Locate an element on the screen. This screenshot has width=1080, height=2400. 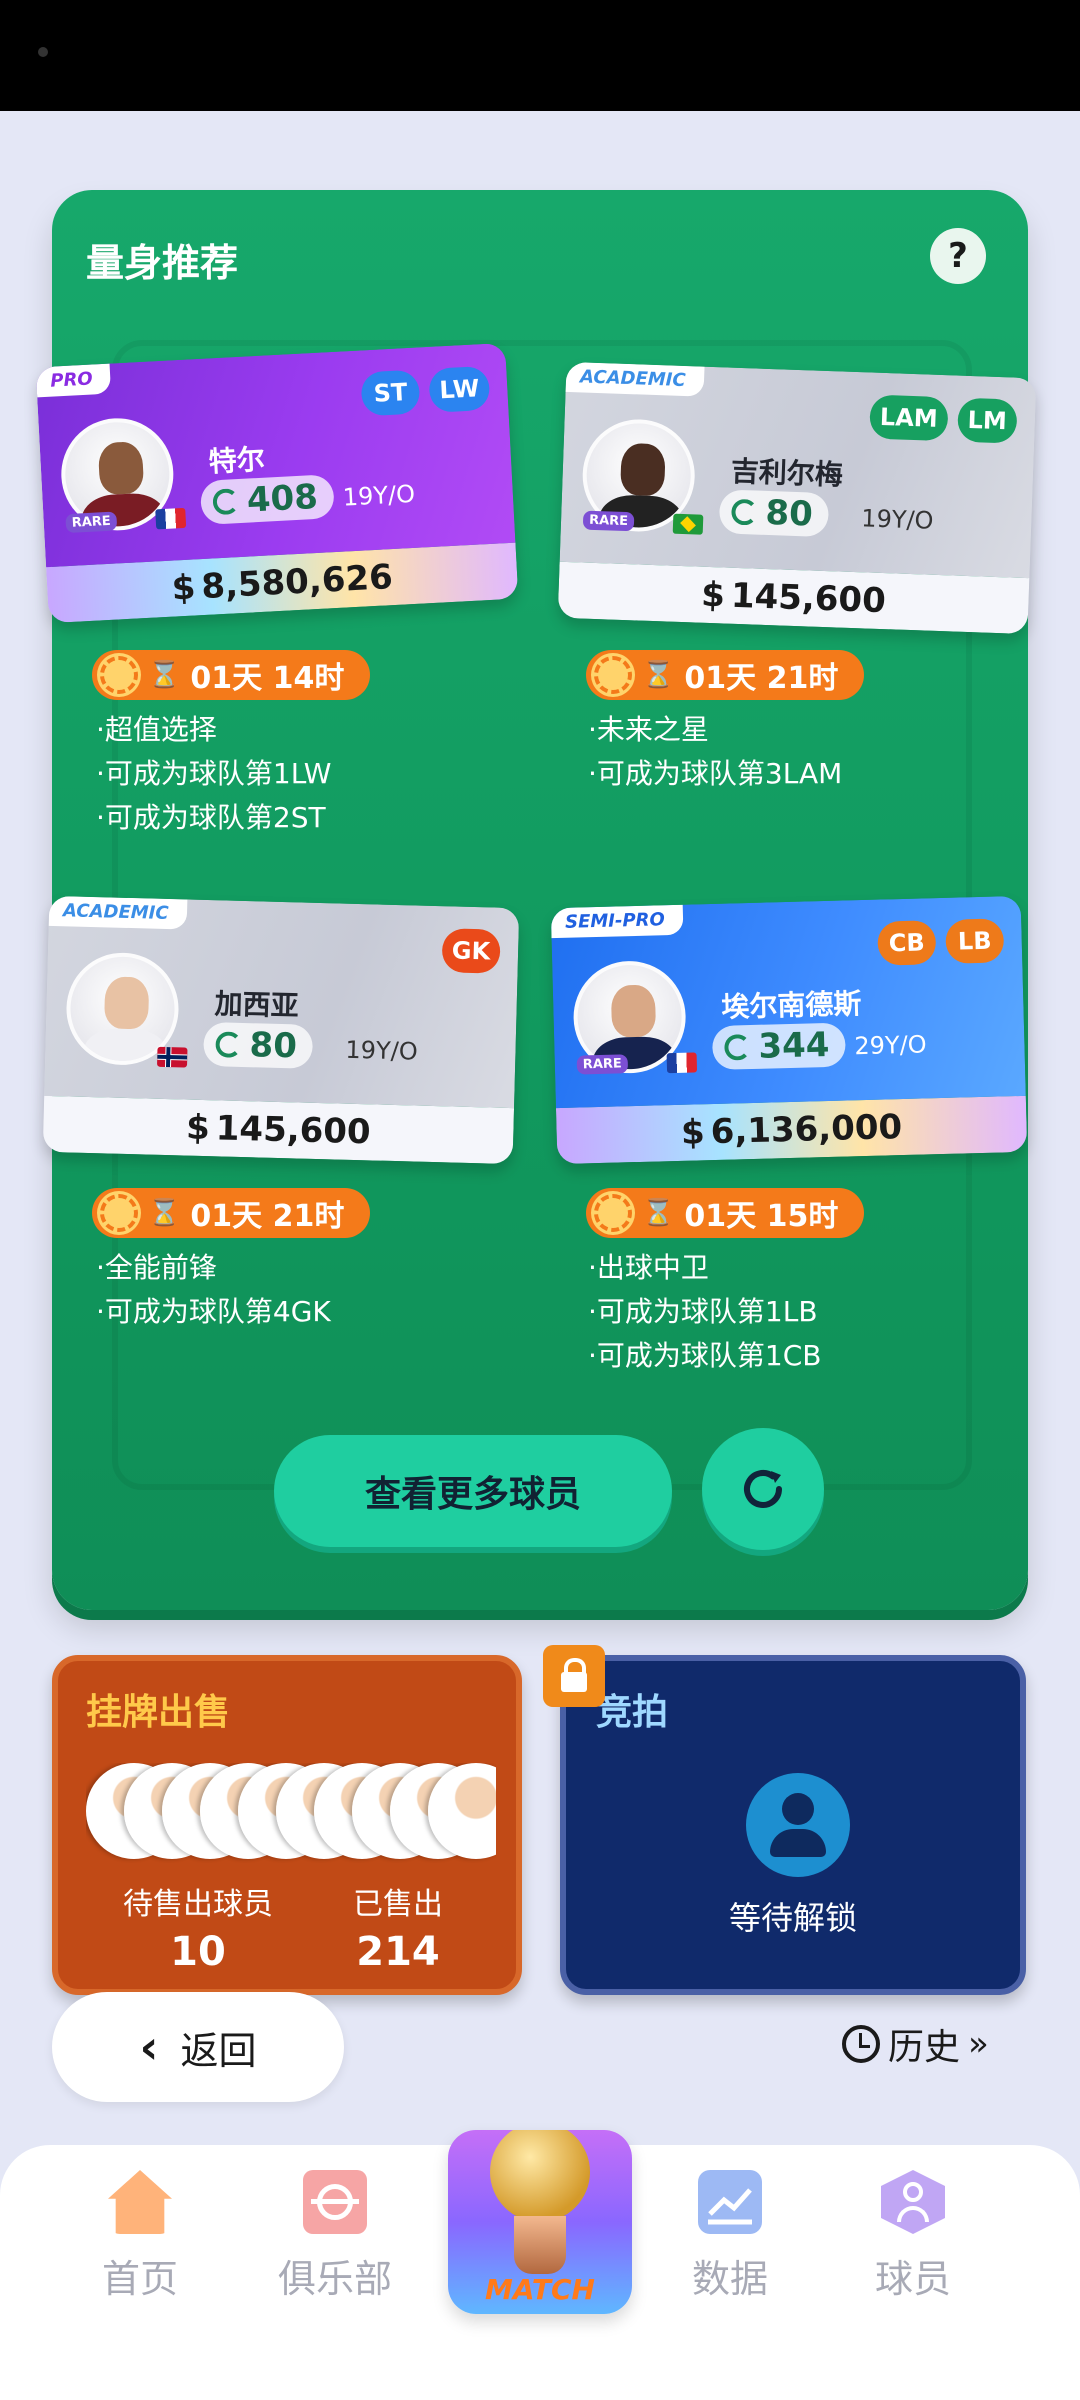
position-badge: GK is located at coordinates (471, 951).